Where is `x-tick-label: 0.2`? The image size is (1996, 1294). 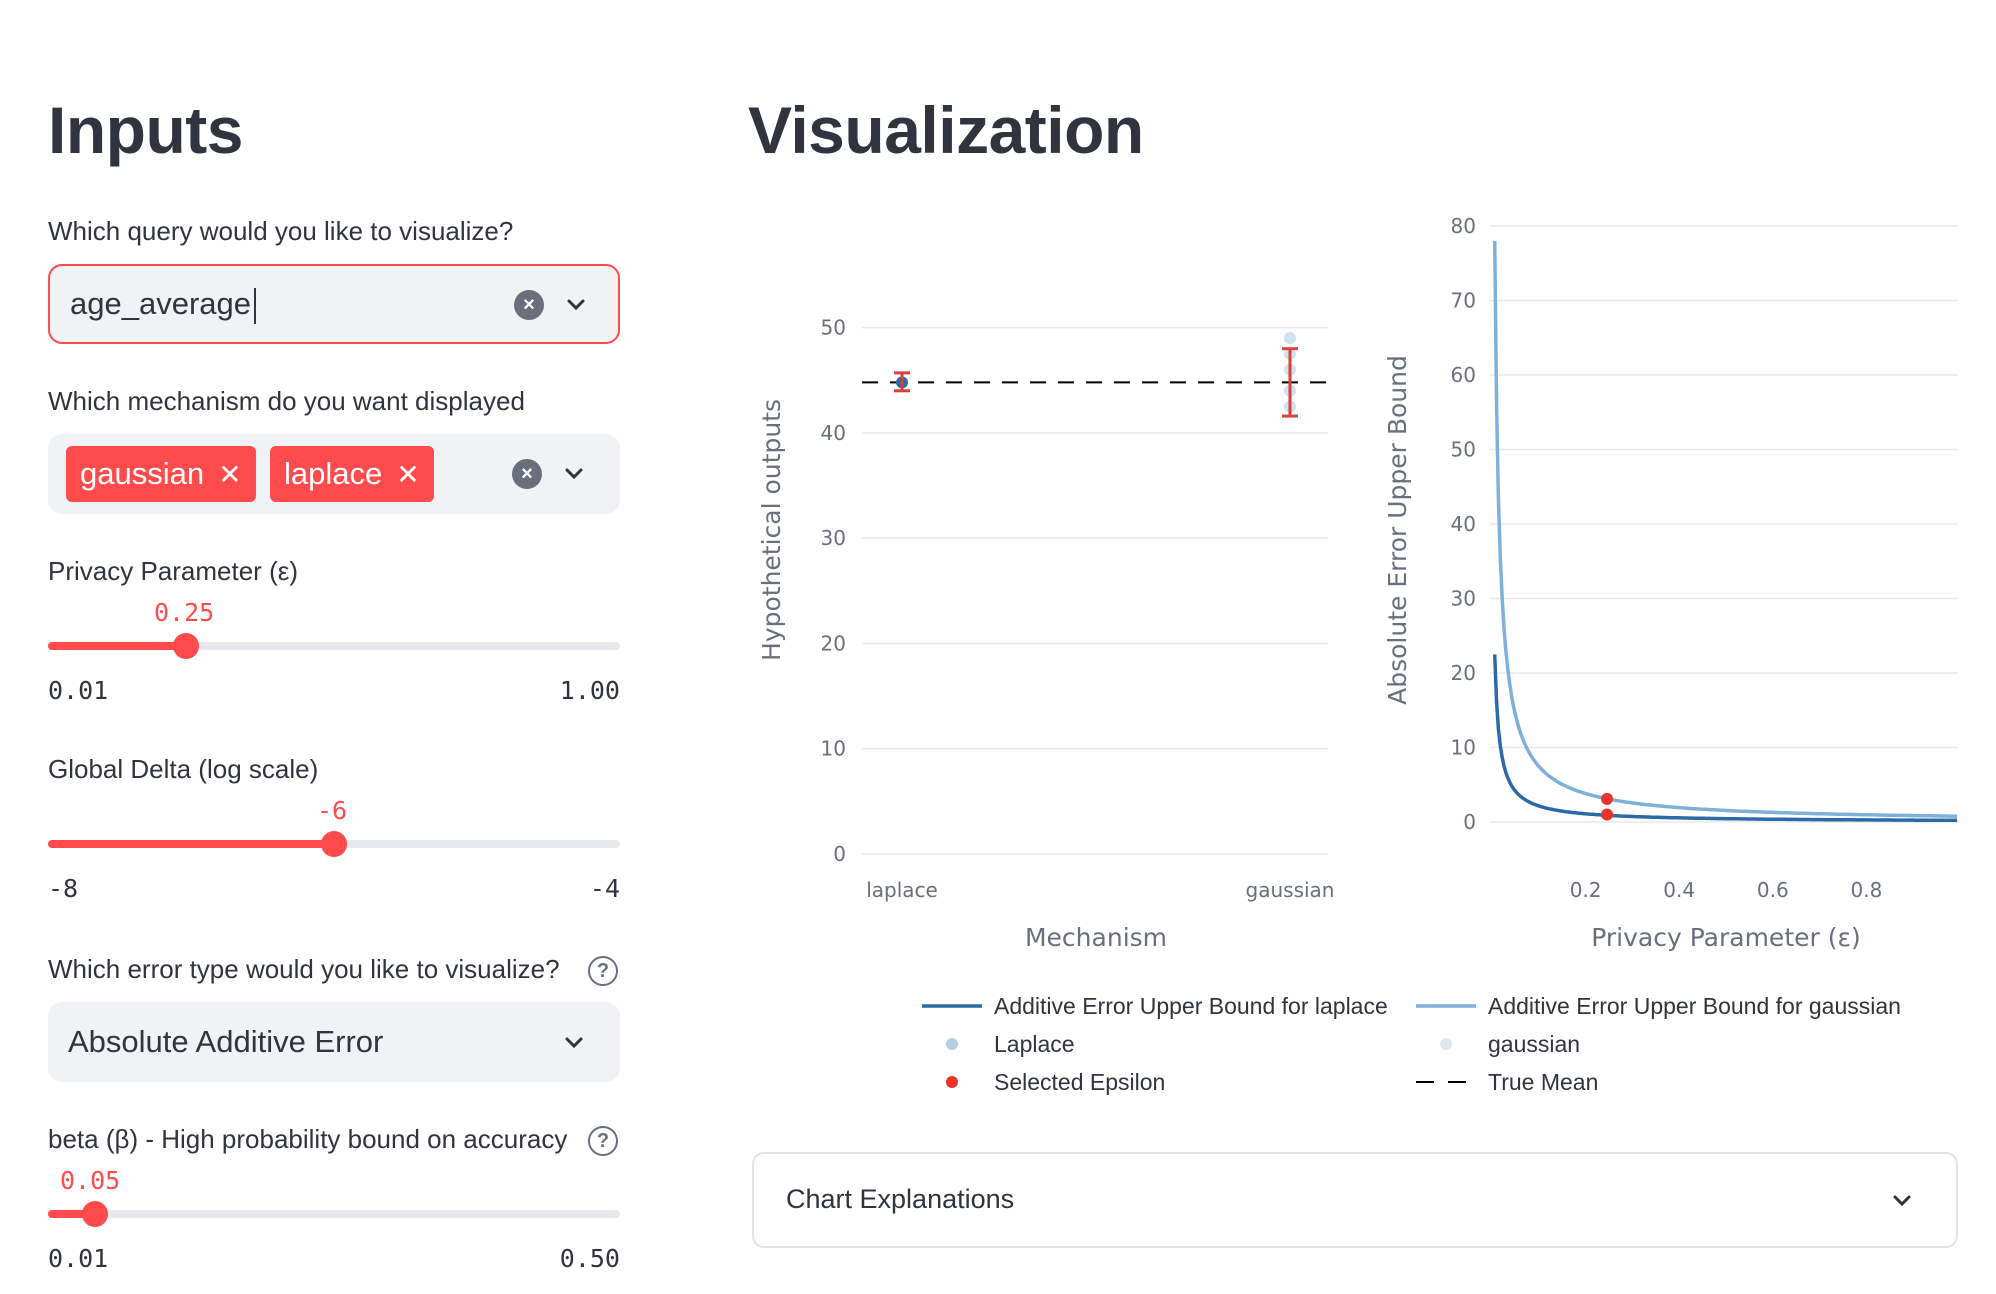
x-tick-label: 0.2 is located at coordinates (1586, 890).